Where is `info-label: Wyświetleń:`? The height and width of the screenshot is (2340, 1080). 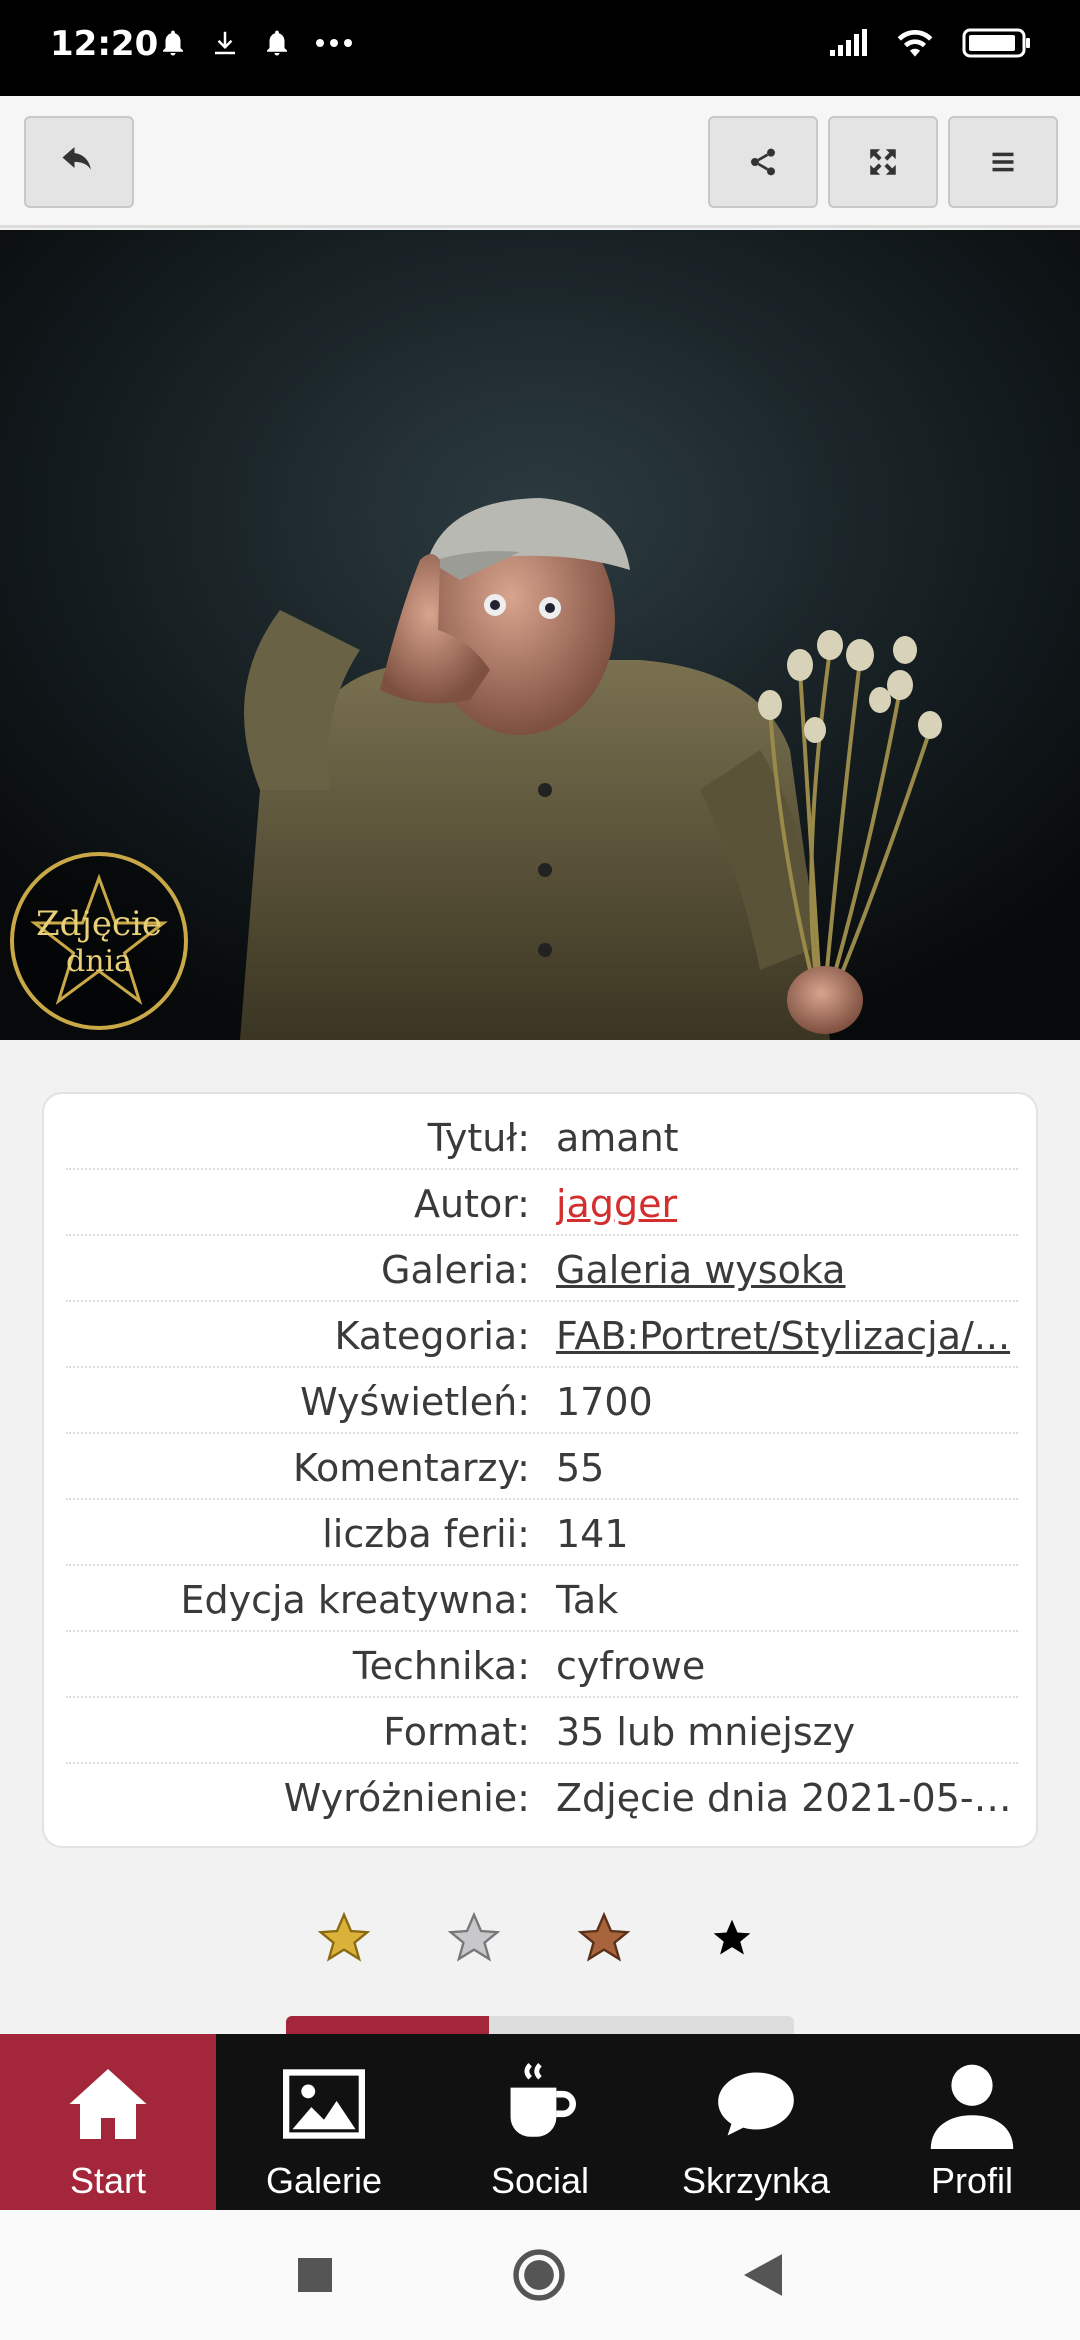
info-label: Wyświetleń: is located at coordinates (415, 1402).